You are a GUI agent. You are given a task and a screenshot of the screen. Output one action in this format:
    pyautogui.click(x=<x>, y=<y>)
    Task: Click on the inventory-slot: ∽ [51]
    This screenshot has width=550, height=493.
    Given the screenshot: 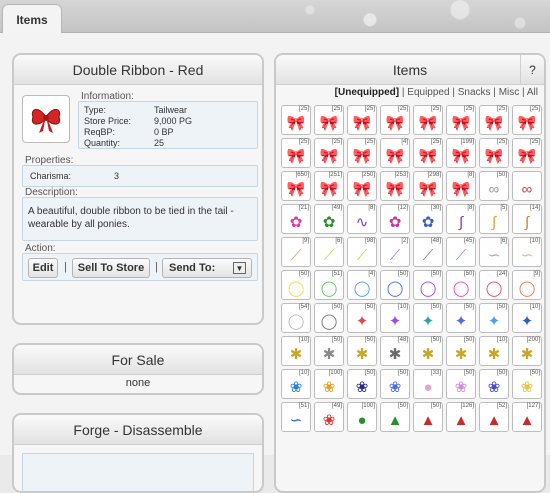 What is the action you would take?
    pyautogui.click(x=296, y=417)
    